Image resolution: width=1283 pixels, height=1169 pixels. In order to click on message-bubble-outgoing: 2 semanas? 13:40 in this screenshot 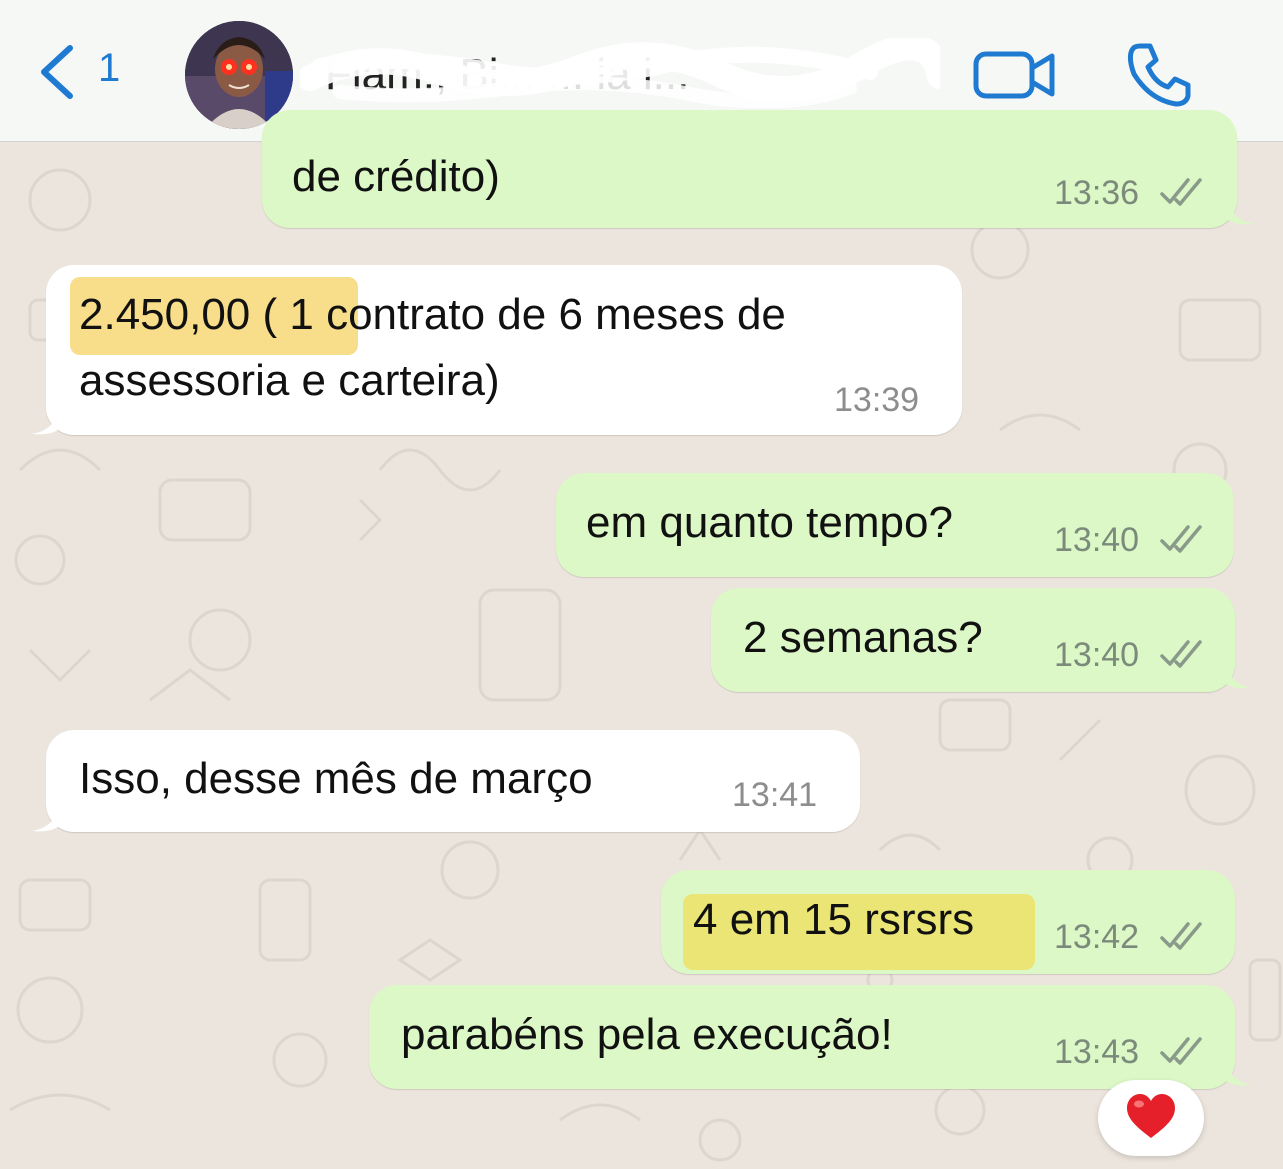, I will do `click(973, 640)`.